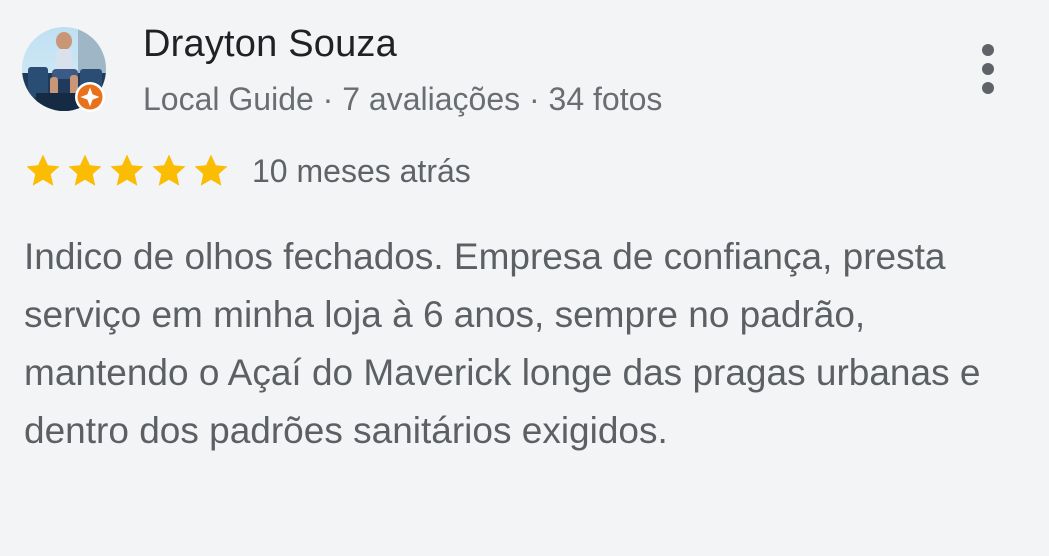  What do you see at coordinates (361, 171) in the screenshot?
I see `review-timestamp: 10 meses atrás` at bounding box center [361, 171].